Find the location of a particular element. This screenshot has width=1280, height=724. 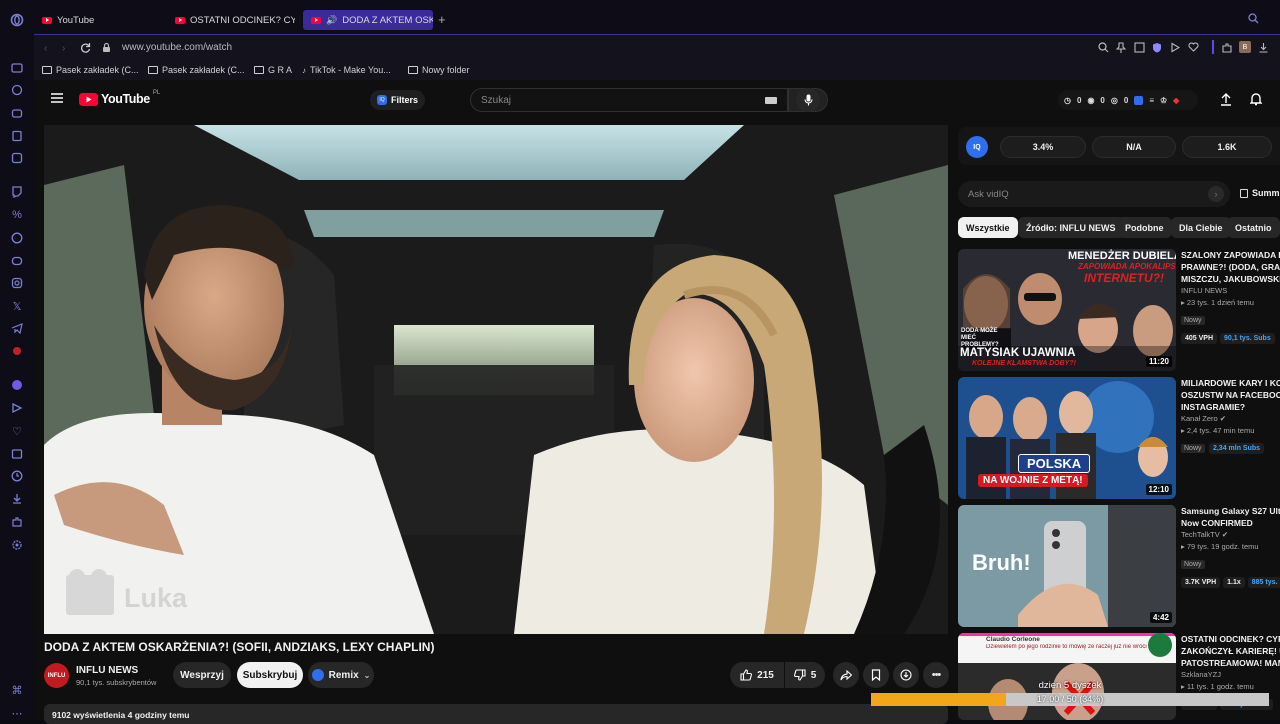

description-box: 9102 wyświetlenia 4 godziny temu is located at coordinates (496, 714).